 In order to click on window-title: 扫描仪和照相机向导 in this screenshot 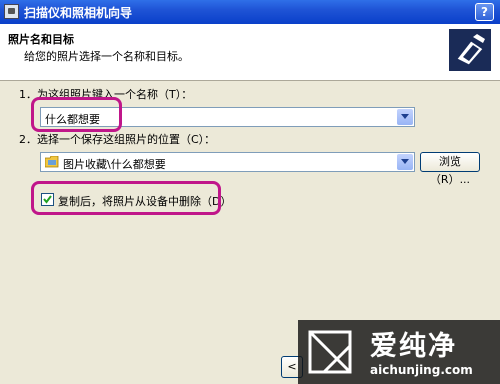, I will do `click(78, 13)`.